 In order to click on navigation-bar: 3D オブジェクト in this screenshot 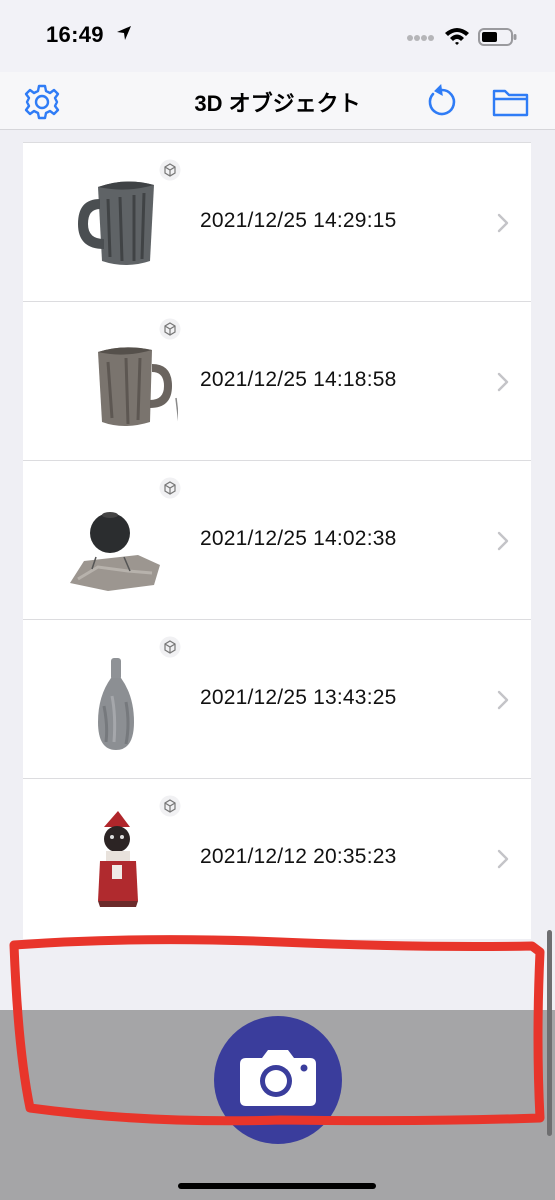, I will do `click(277, 101)`.